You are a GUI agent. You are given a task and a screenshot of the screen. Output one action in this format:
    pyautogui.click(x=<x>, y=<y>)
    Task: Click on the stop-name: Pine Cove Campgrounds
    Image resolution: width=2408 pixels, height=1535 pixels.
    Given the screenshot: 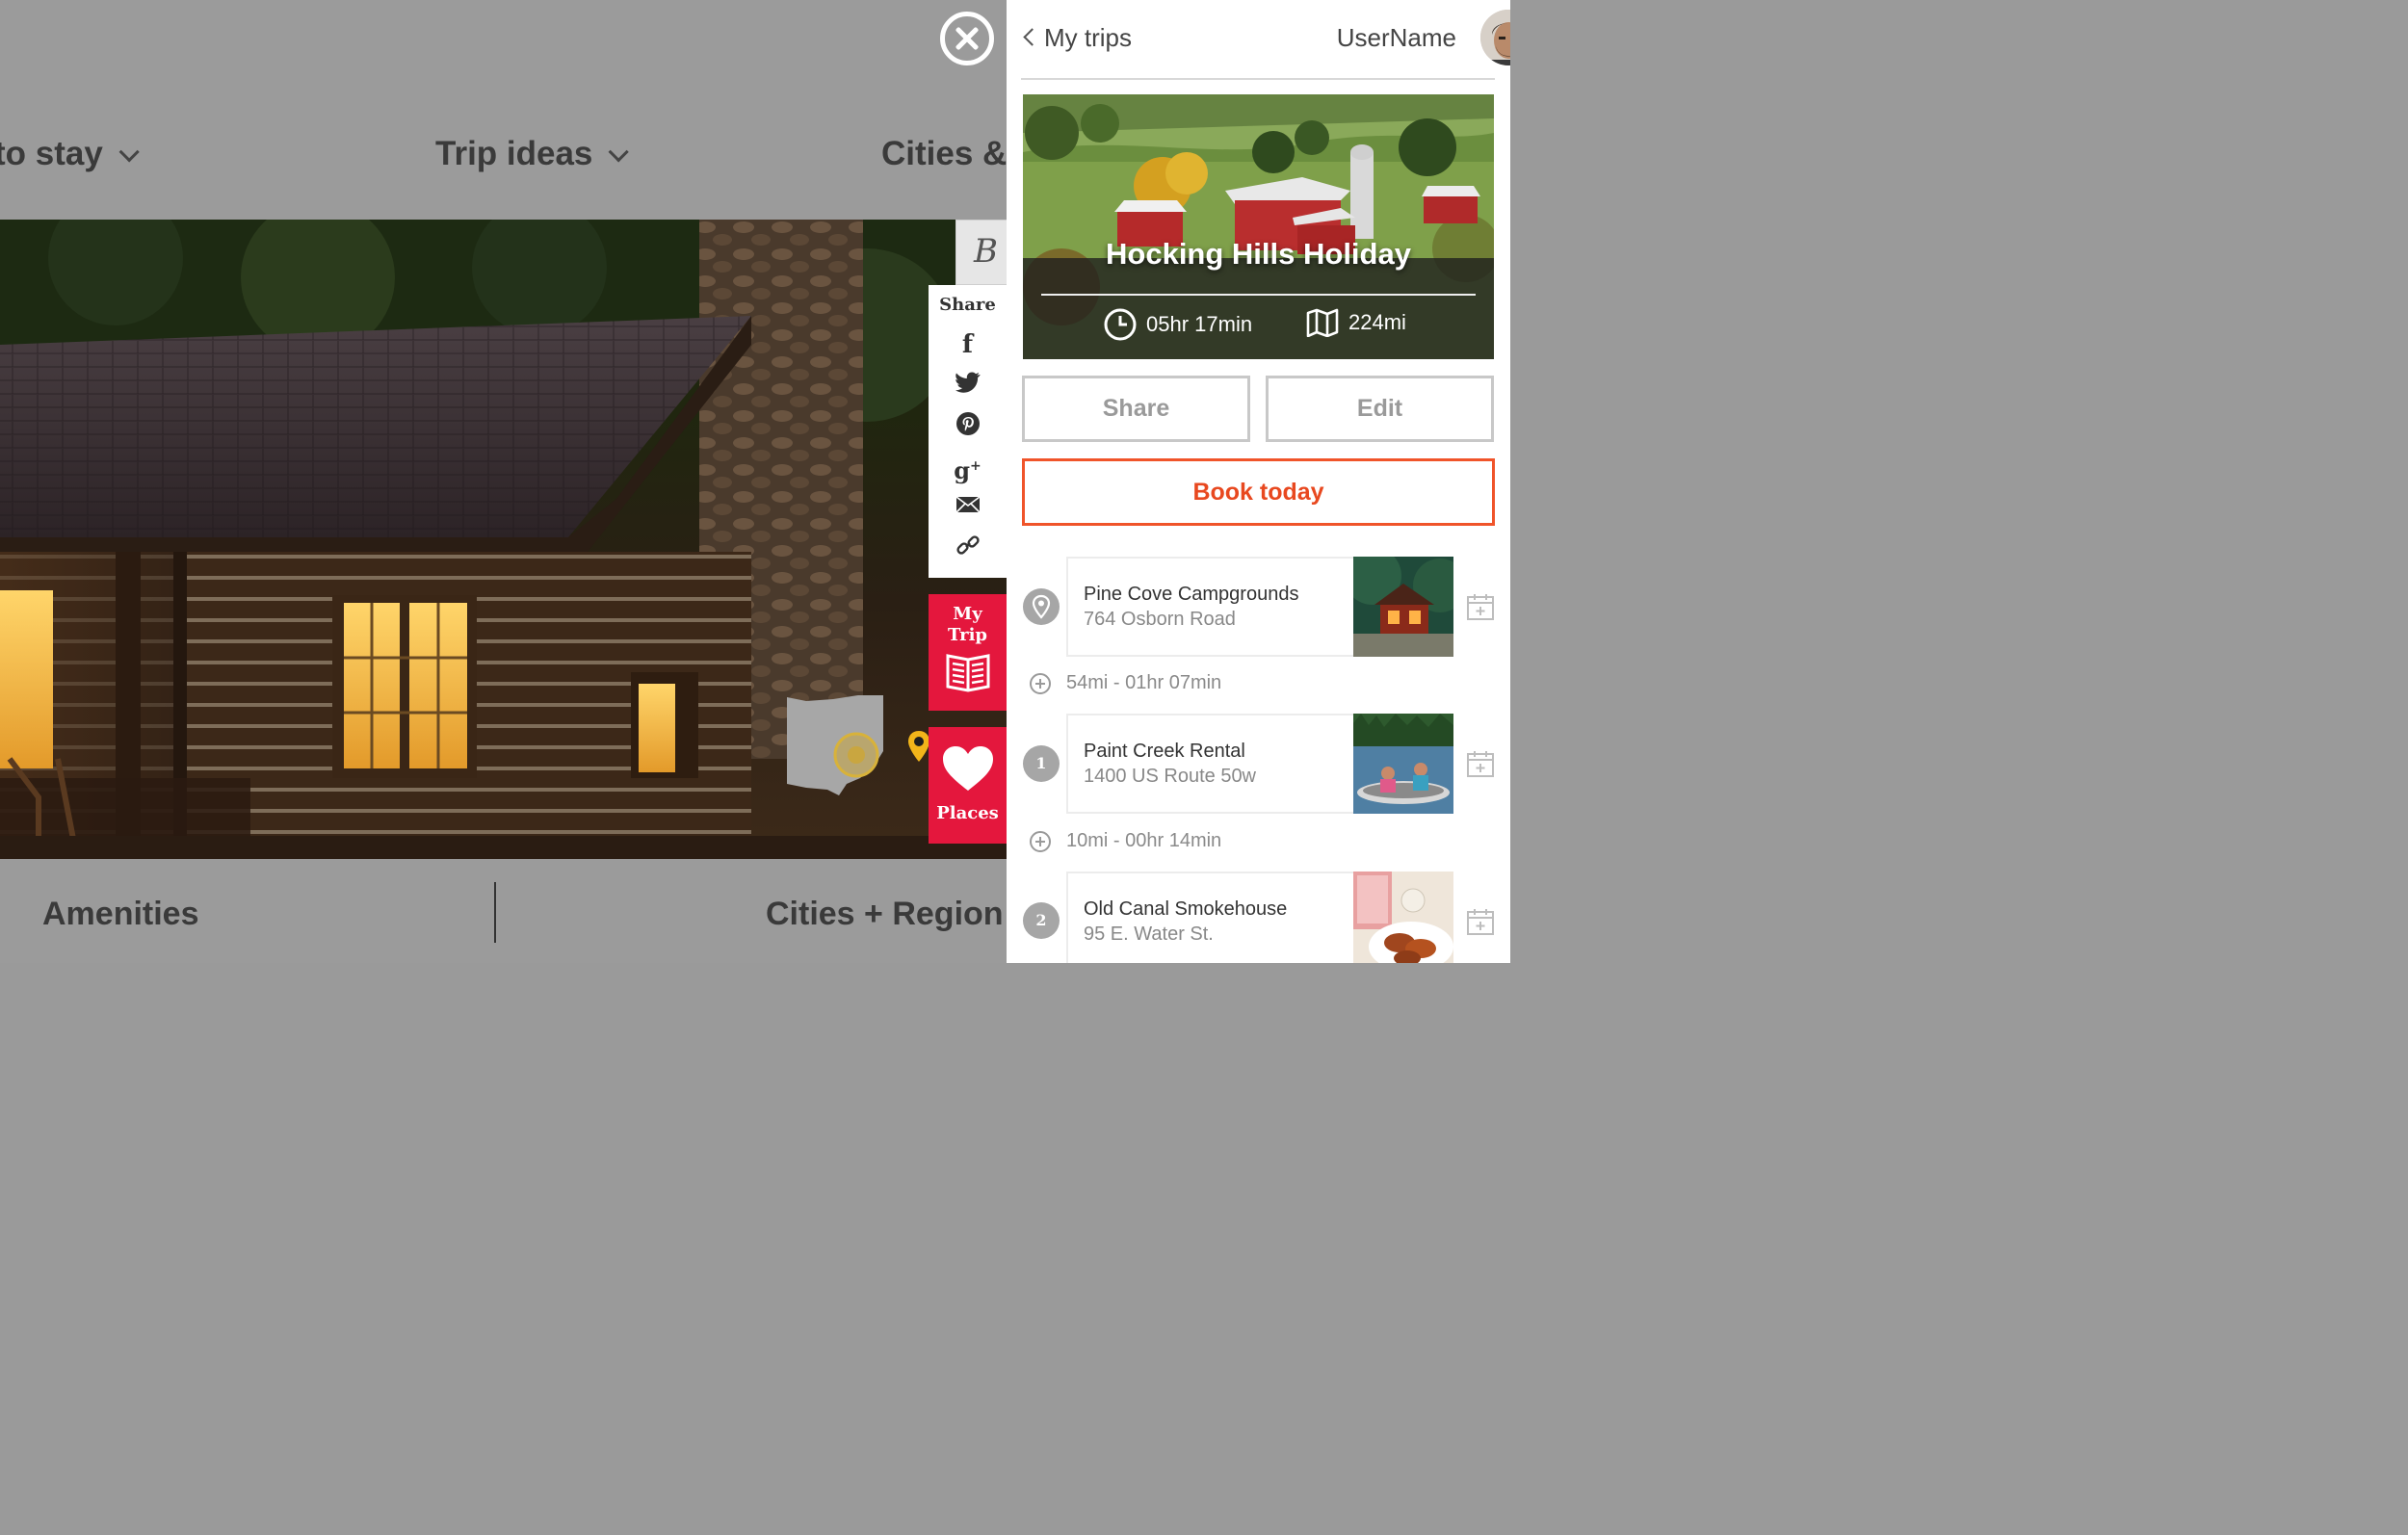 What is the action you would take?
    pyautogui.click(x=1191, y=594)
    